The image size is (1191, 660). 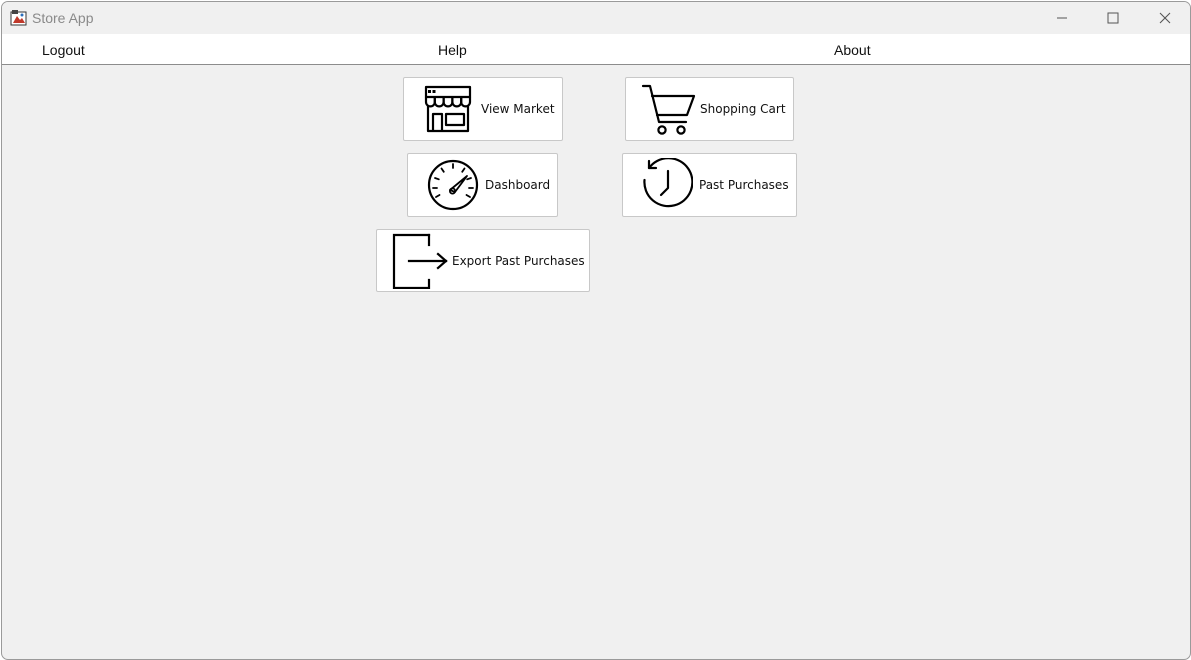 I want to click on minimize-icon, so click(x=1062, y=18).